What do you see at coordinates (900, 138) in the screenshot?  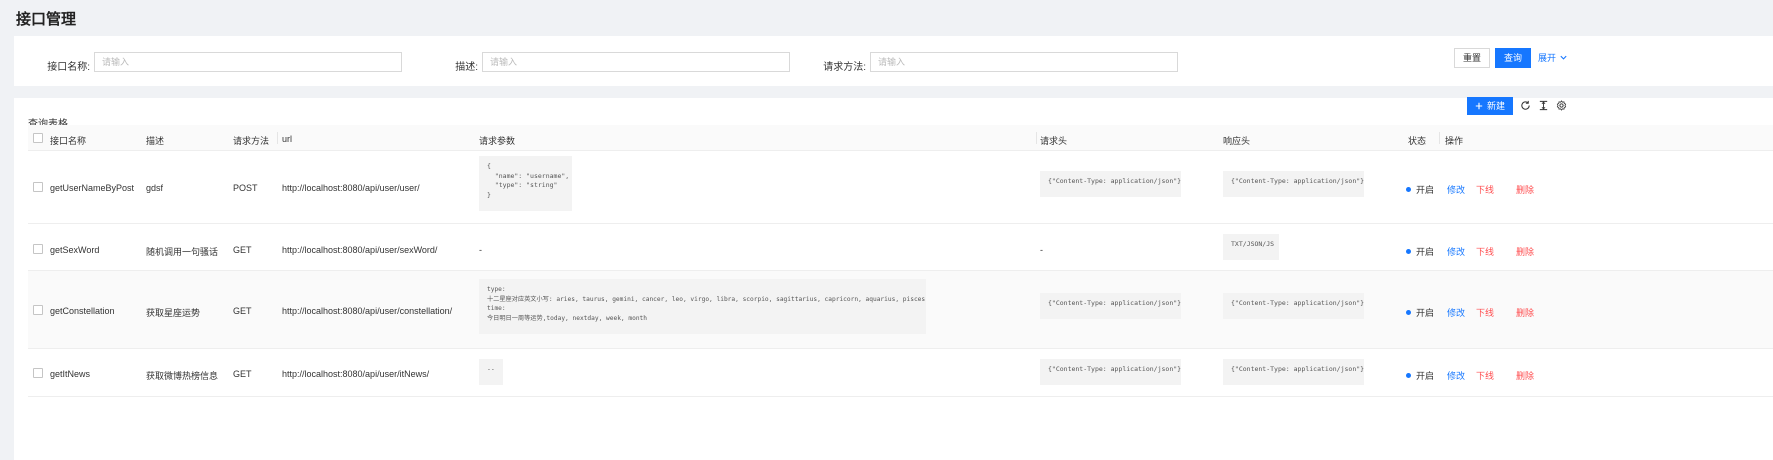 I see `table-header: 接口名称 描述 请求方法 url 请求参数 请求头 响应头 状态 操作` at bounding box center [900, 138].